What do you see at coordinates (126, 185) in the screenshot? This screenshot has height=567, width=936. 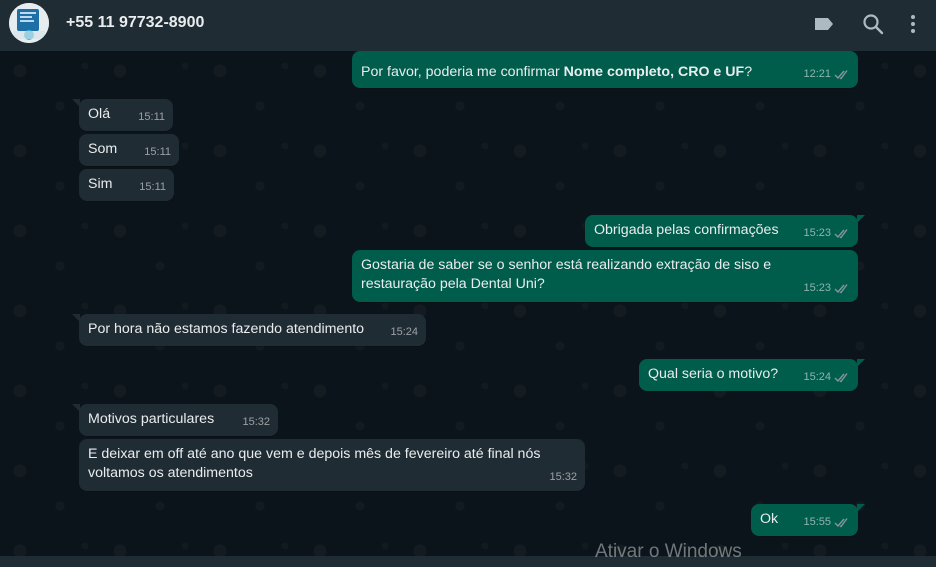 I see `message-incoming: Sim 15:11` at bounding box center [126, 185].